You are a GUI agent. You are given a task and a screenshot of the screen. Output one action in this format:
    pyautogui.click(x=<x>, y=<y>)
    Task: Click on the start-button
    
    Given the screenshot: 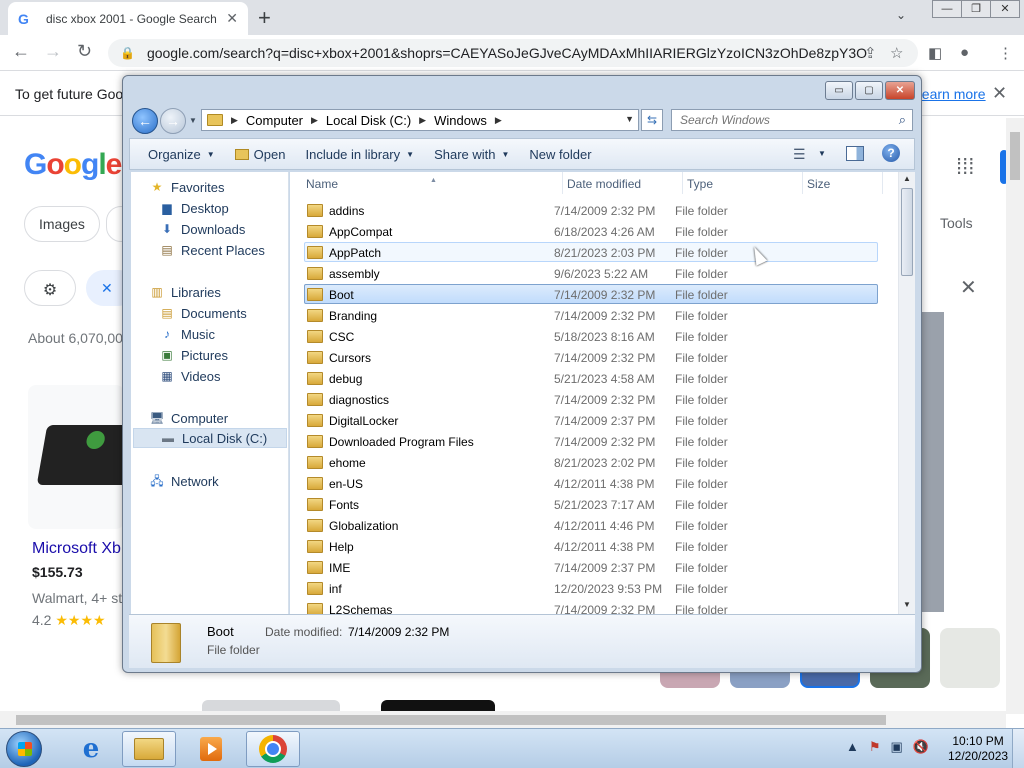 What is the action you would take?
    pyautogui.click(x=24, y=749)
    